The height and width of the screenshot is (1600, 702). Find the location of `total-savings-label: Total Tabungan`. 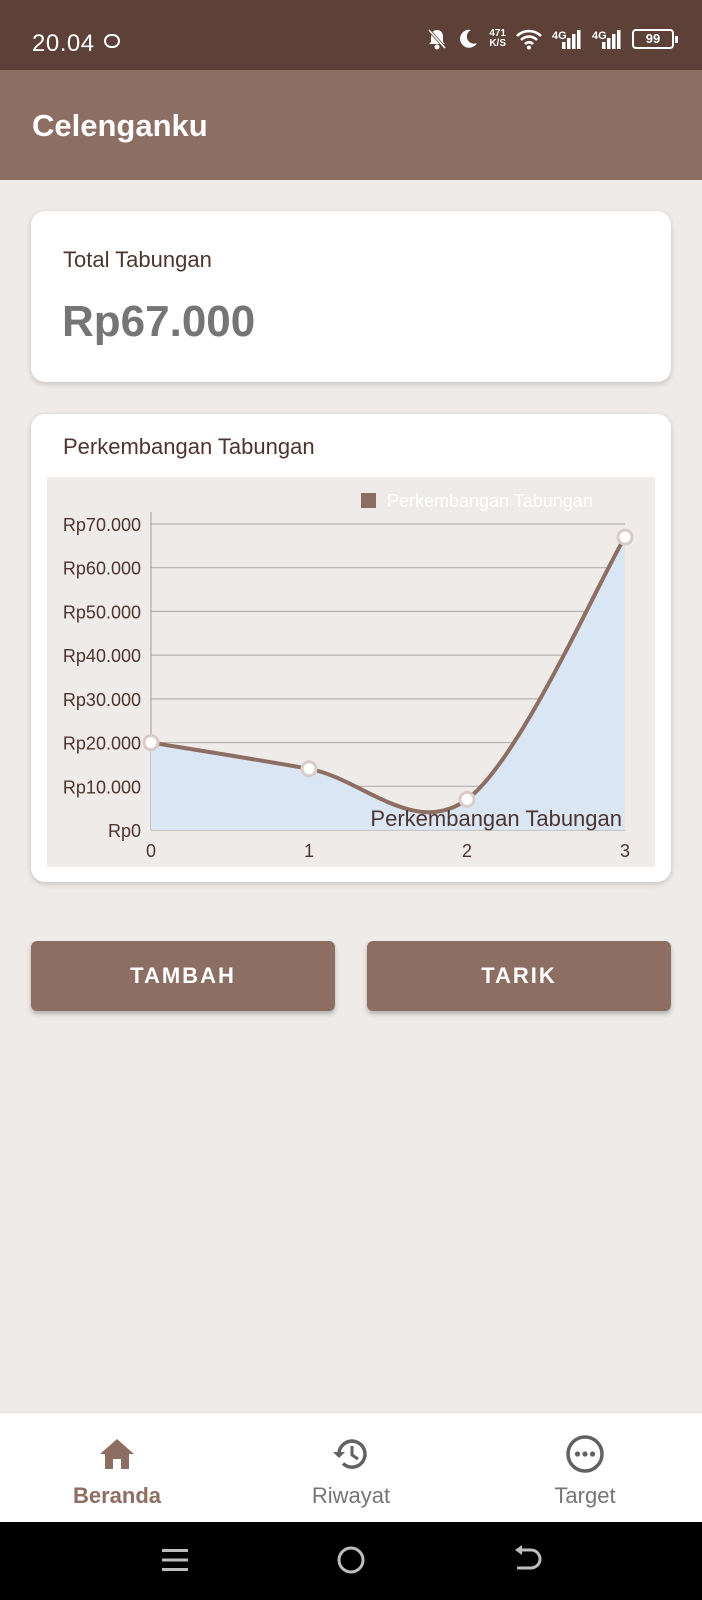

total-savings-label: Total Tabungan is located at coordinates (137, 259).